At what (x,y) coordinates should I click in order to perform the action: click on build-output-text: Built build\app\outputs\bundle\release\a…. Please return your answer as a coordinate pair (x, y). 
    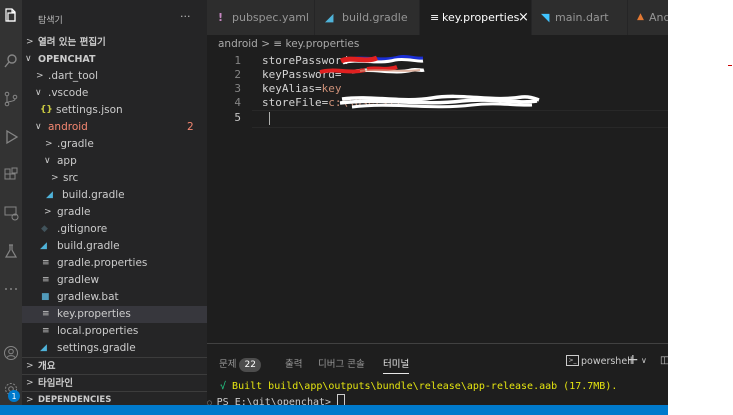
    Looking at the image, I should click on (422, 386).